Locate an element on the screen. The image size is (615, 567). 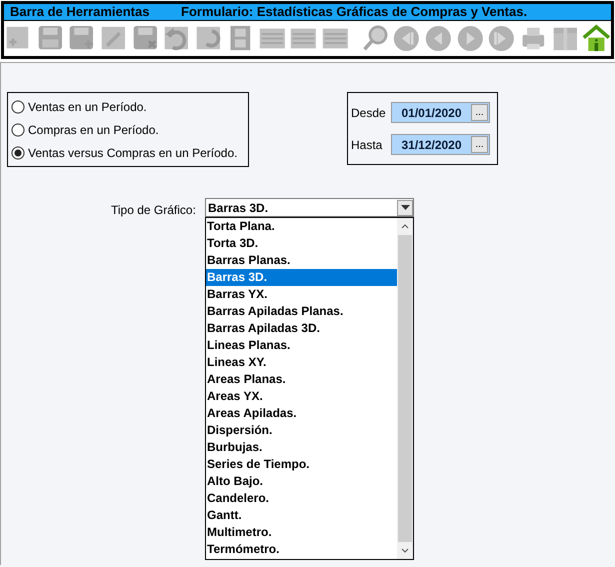
date-label: Desde is located at coordinates (369, 113).